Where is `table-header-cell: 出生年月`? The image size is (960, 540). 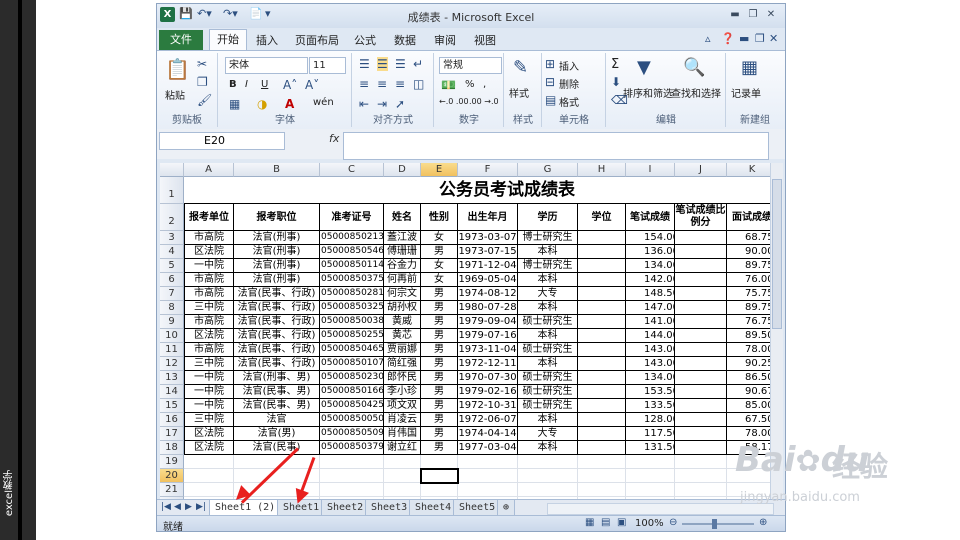
table-header-cell: 出生年月 is located at coordinates (488, 217).